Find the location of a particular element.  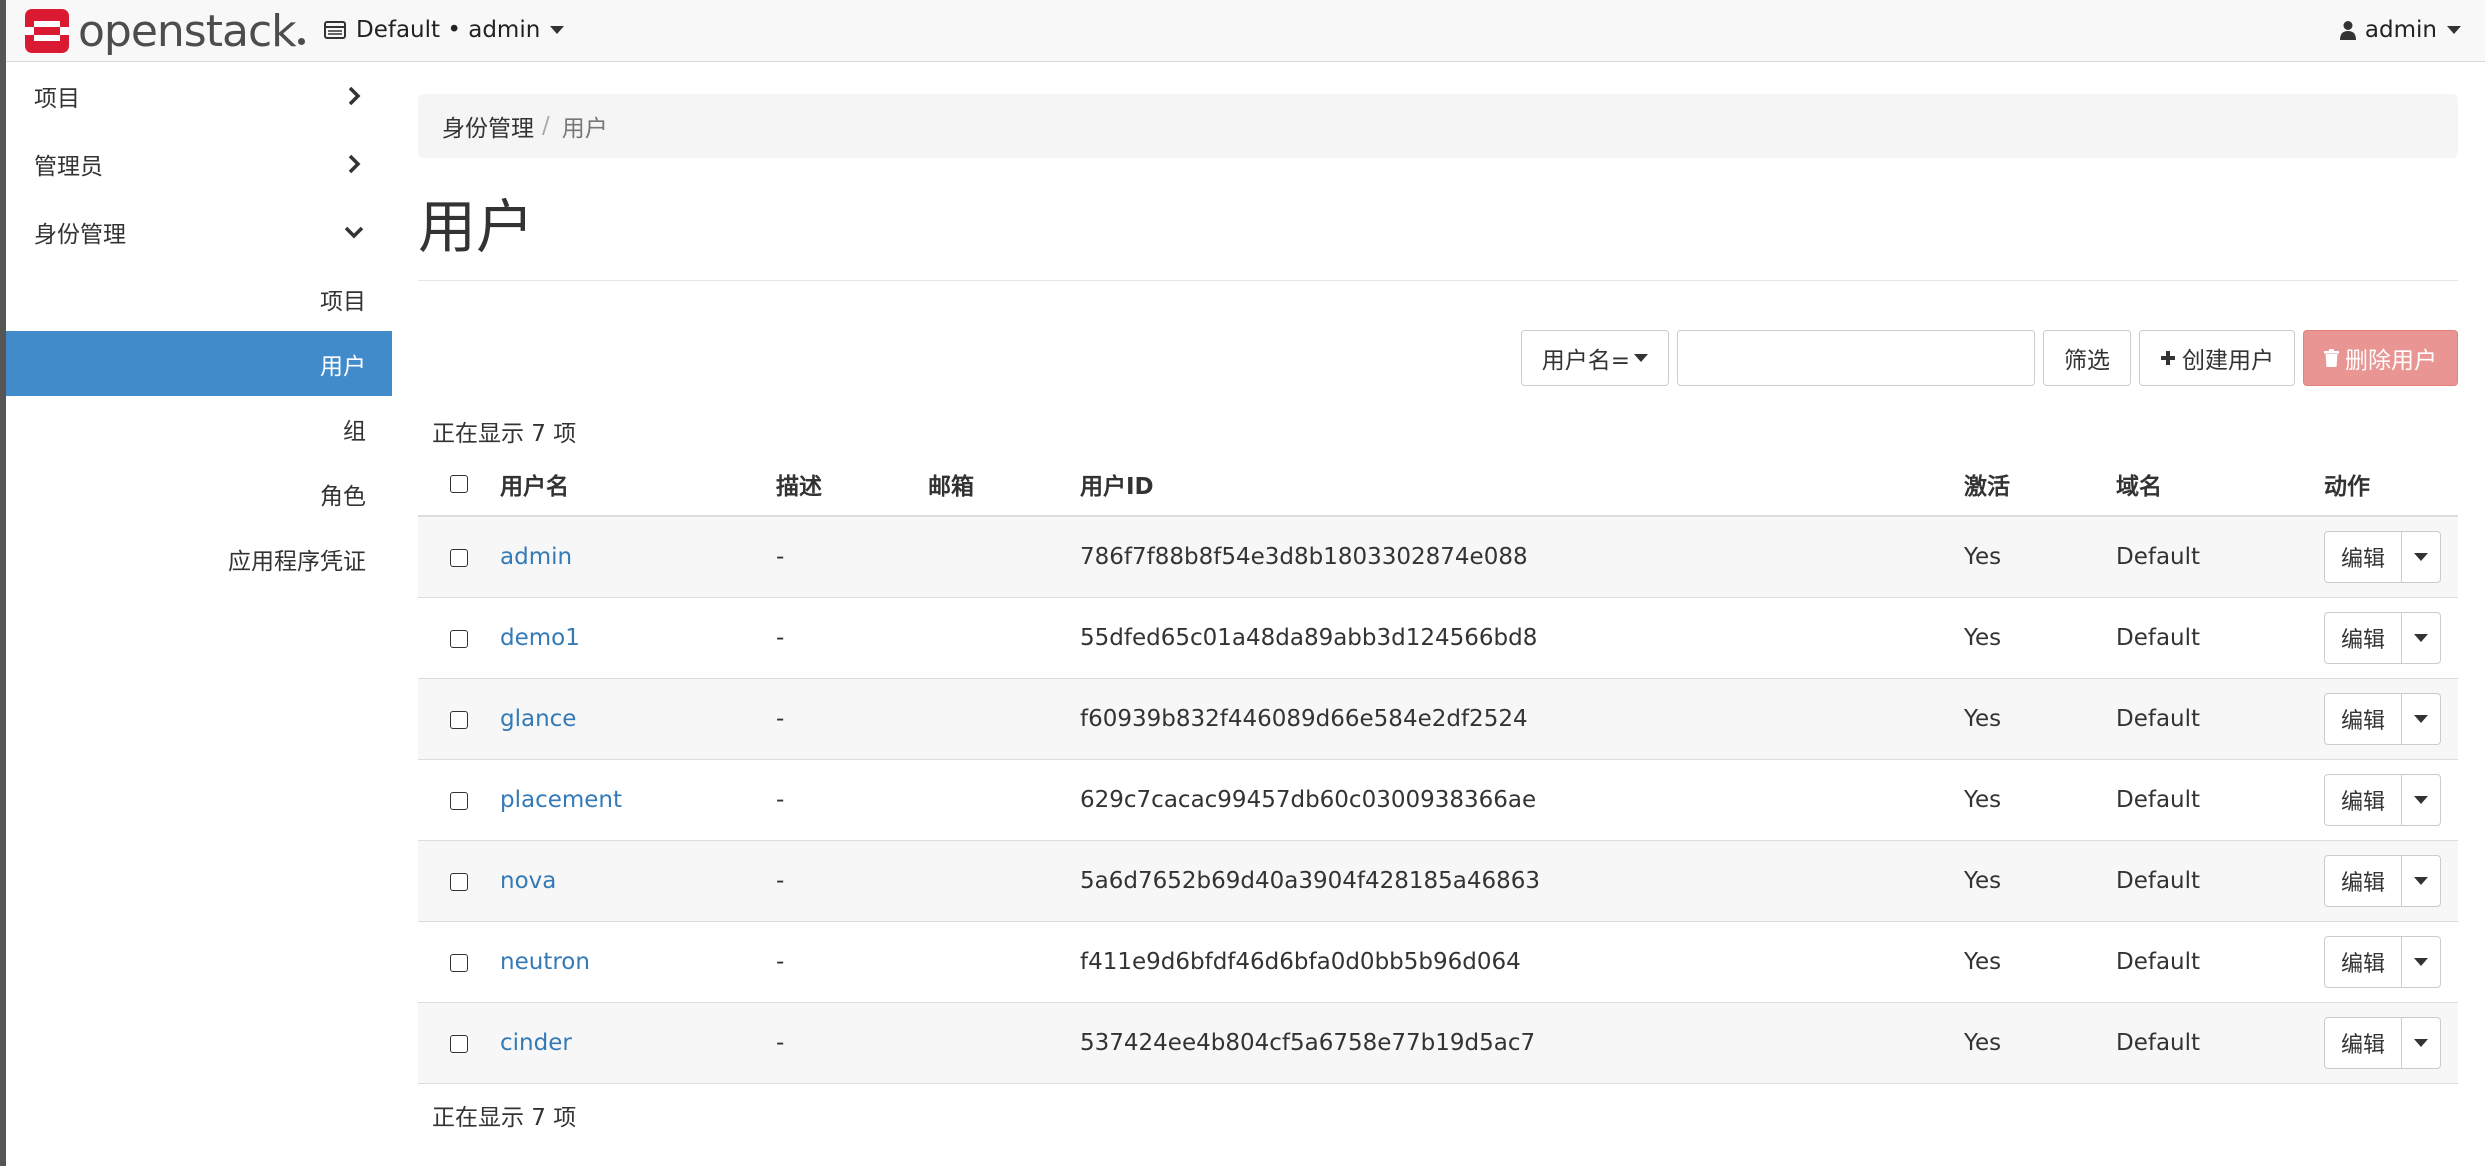

chevron-right-icon is located at coordinates (354, 96).